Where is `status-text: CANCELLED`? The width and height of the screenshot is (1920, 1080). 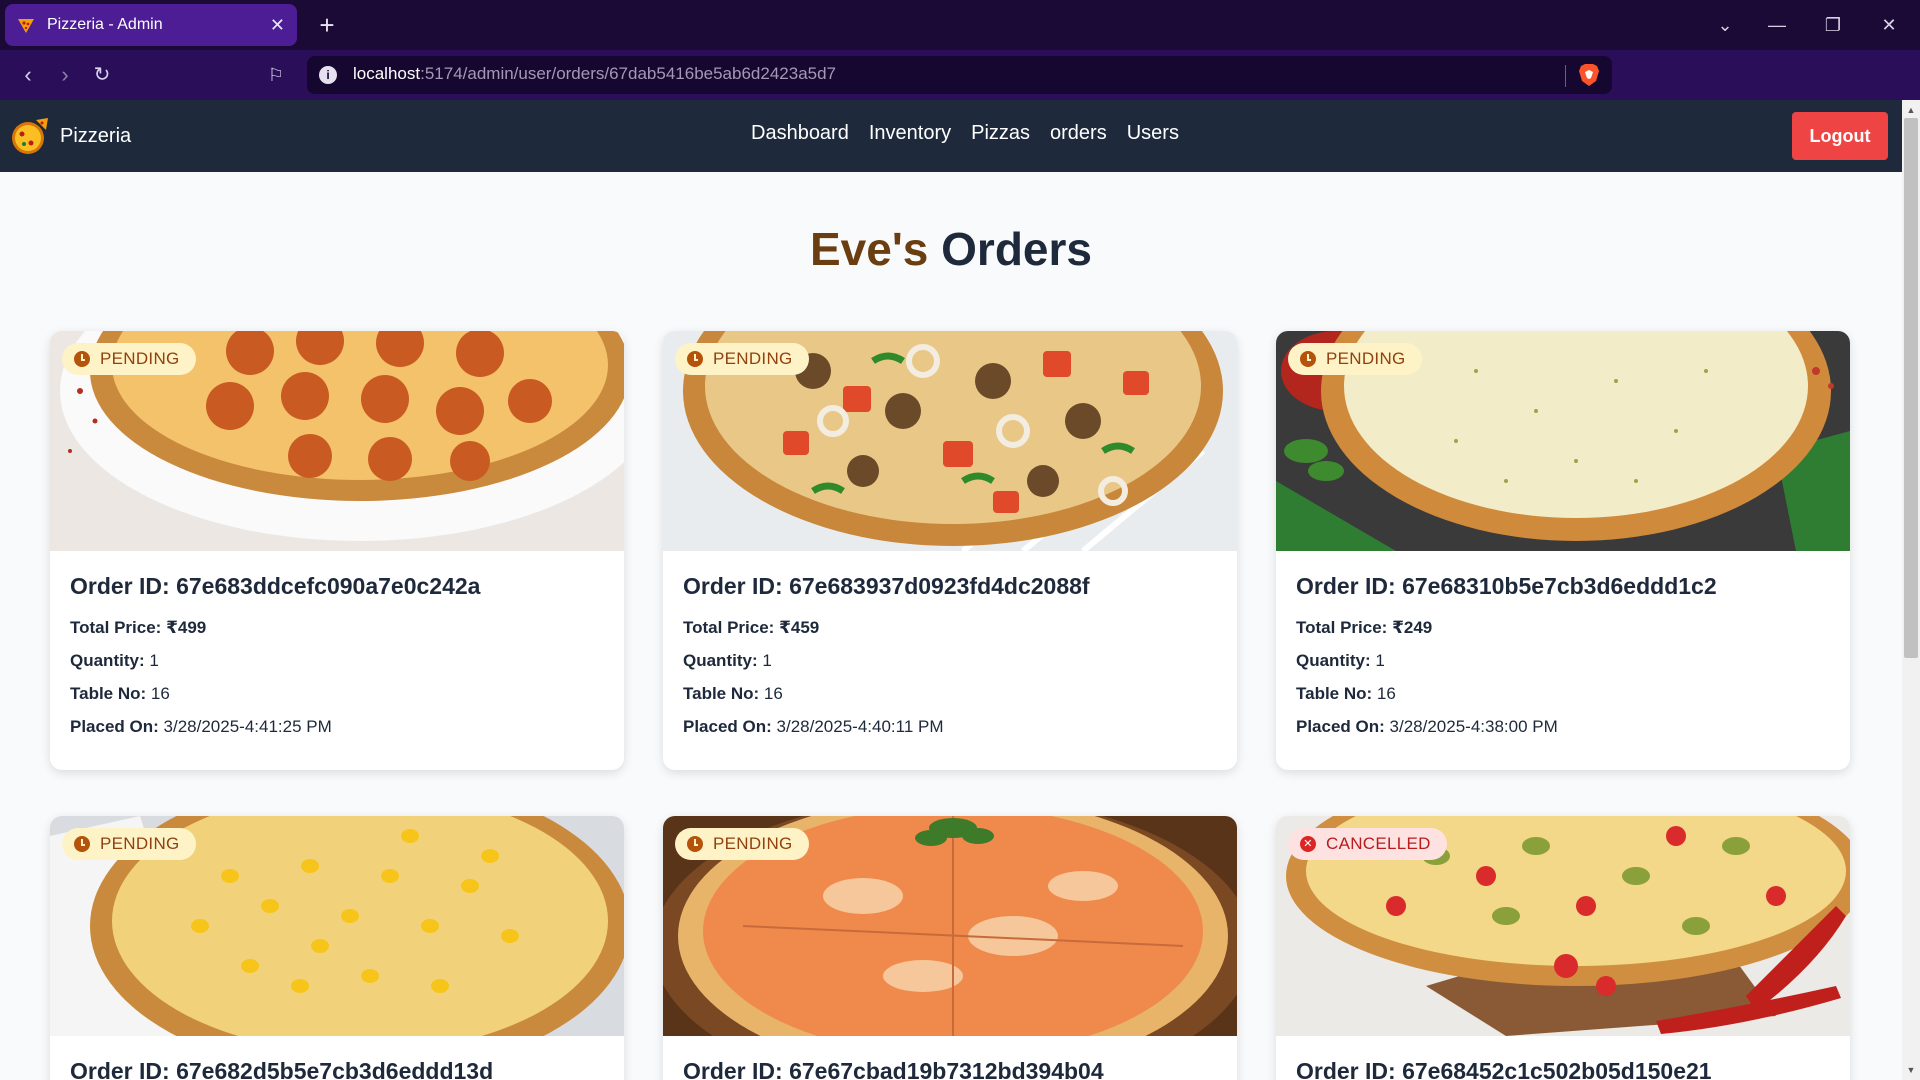
status-text: CANCELLED is located at coordinates (1378, 843).